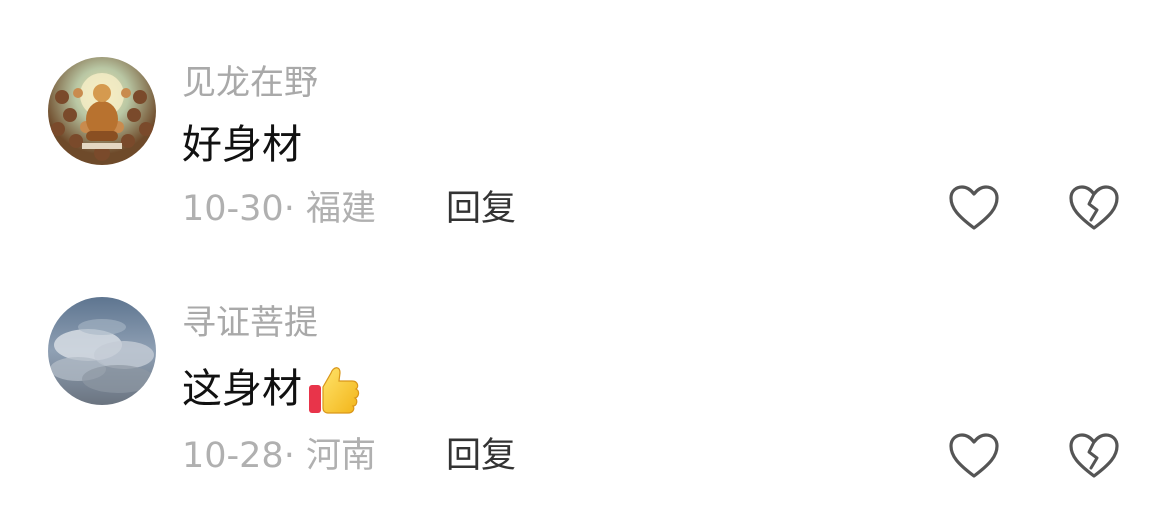 The height and width of the screenshot is (517, 1170). I want to click on cloudy-sky-avatar-icon, so click(102, 351).